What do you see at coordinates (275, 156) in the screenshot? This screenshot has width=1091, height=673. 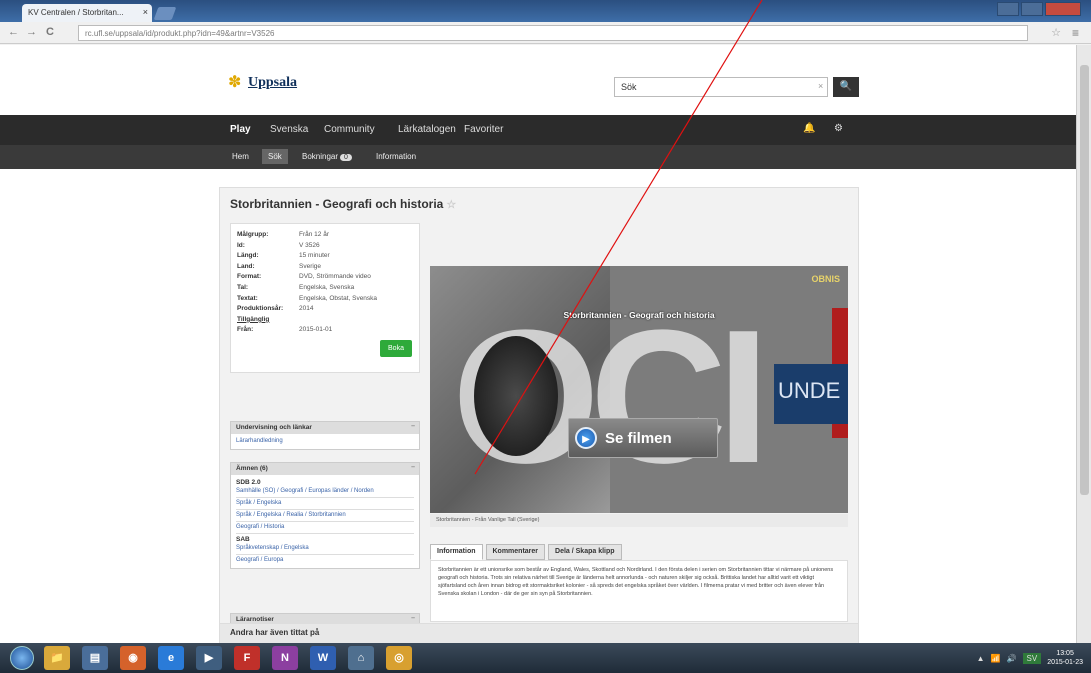 I see `subnav-search: Sök` at bounding box center [275, 156].